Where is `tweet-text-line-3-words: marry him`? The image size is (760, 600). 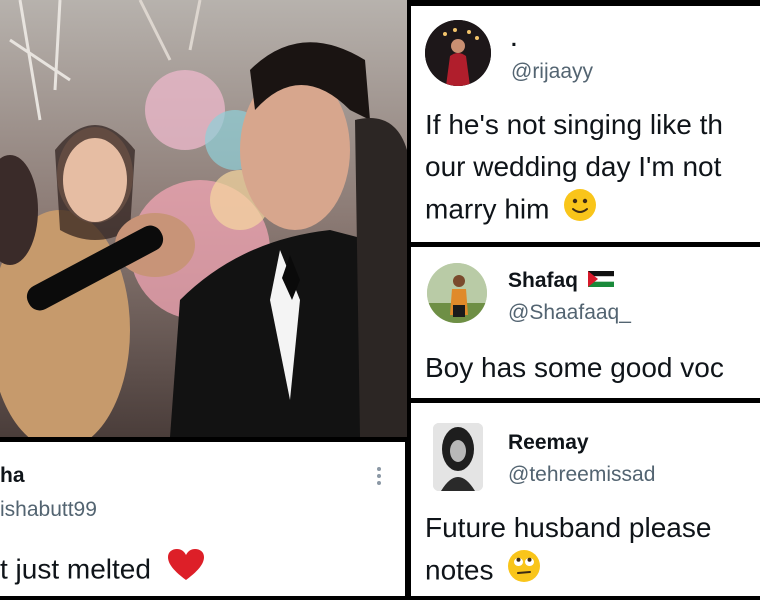
tweet-text-line-3-words: marry him is located at coordinates (487, 209).